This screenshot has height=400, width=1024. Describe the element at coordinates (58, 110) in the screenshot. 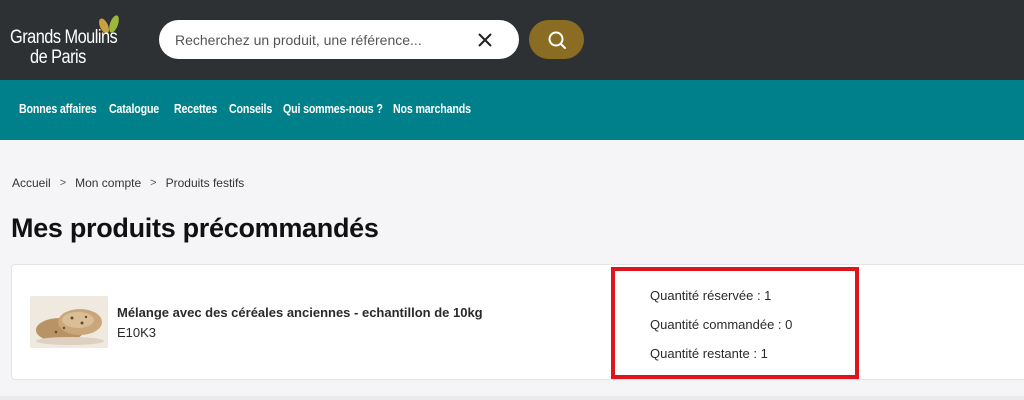

I see `nav-item-bonnes-affaires: Bonnes affaires` at that location.